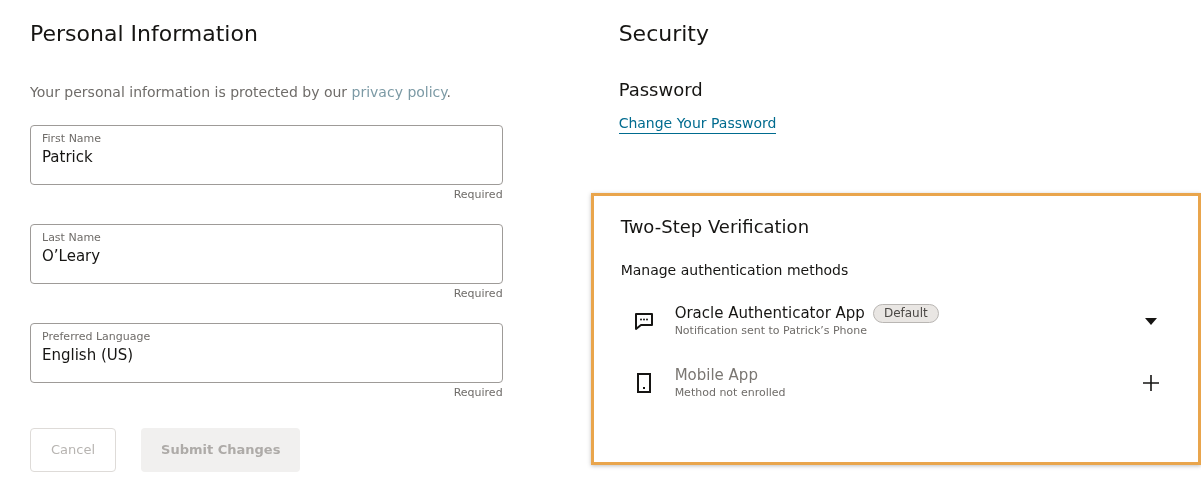 This screenshot has height=502, width=1201. What do you see at coordinates (735, 270) in the screenshot?
I see `panel-subtitle: Manage authentication methods` at bounding box center [735, 270].